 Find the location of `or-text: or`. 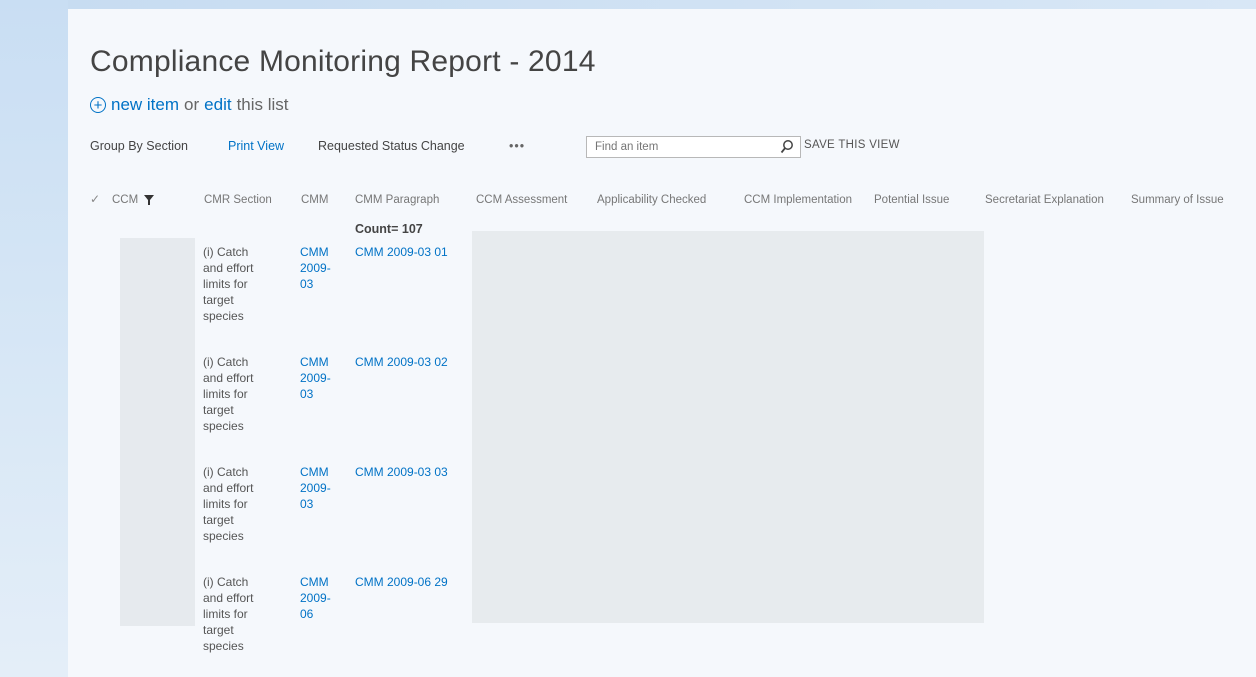

or-text: or is located at coordinates (192, 104).